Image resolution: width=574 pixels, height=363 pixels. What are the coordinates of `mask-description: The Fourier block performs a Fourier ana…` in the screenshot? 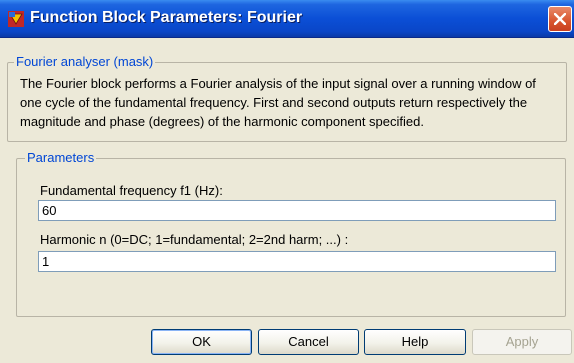 It's located at (278, 102).